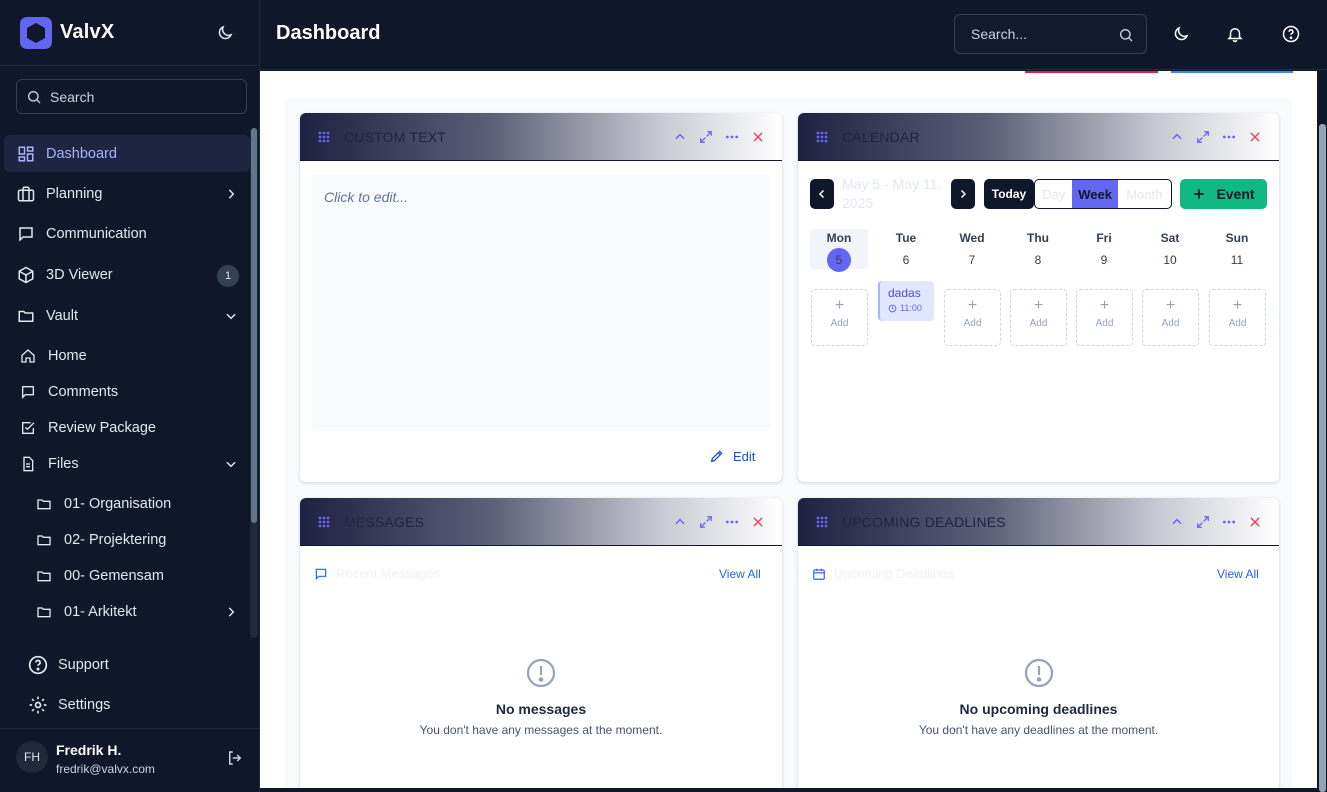  What do you see at coordinates (1237, 249) in the screenshot?
I see `day-header-sun: Sun 11` at bounding box center [1237, 249].